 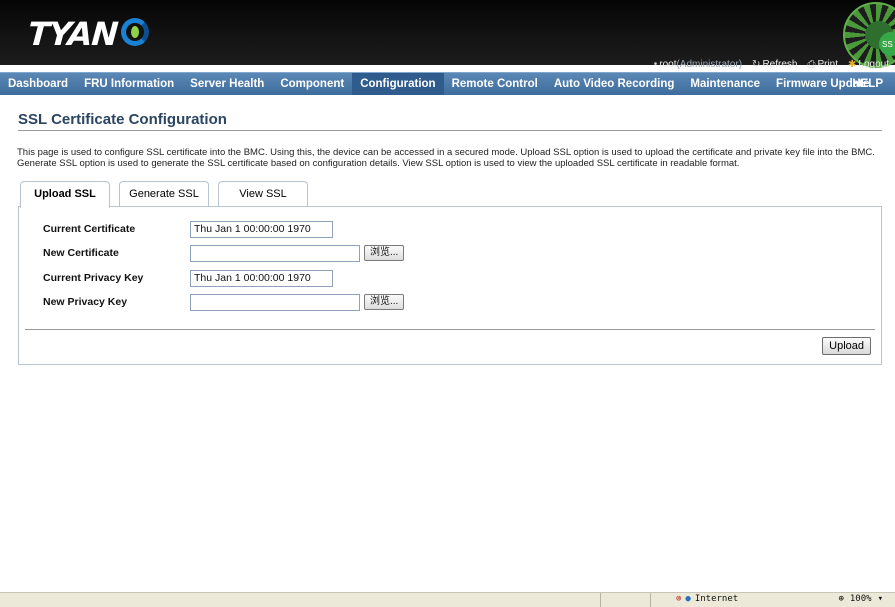 I want to click on refresh-link: ↻ Refresh, so click(x=774, y=64).